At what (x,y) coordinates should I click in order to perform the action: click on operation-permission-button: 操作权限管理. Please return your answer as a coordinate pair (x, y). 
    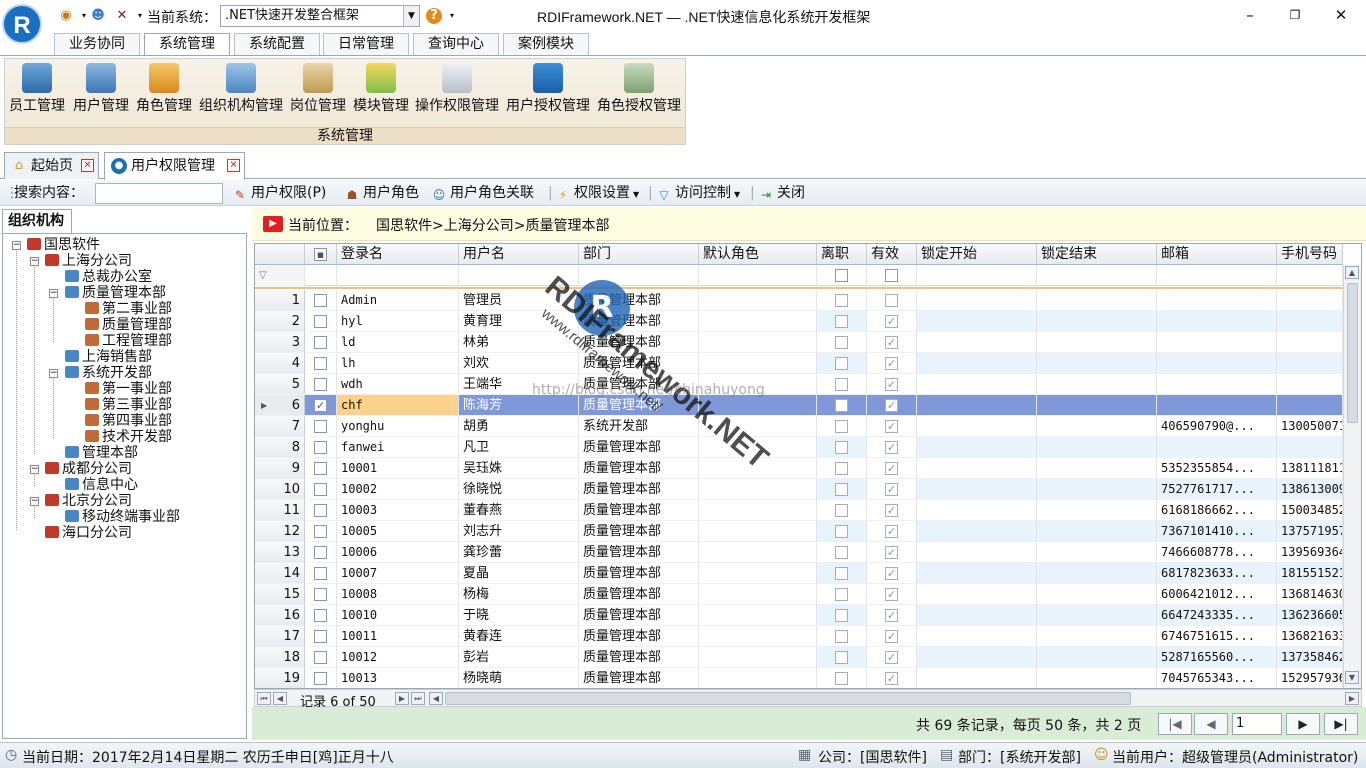
    Looking at the image, I should click on (457, 92).